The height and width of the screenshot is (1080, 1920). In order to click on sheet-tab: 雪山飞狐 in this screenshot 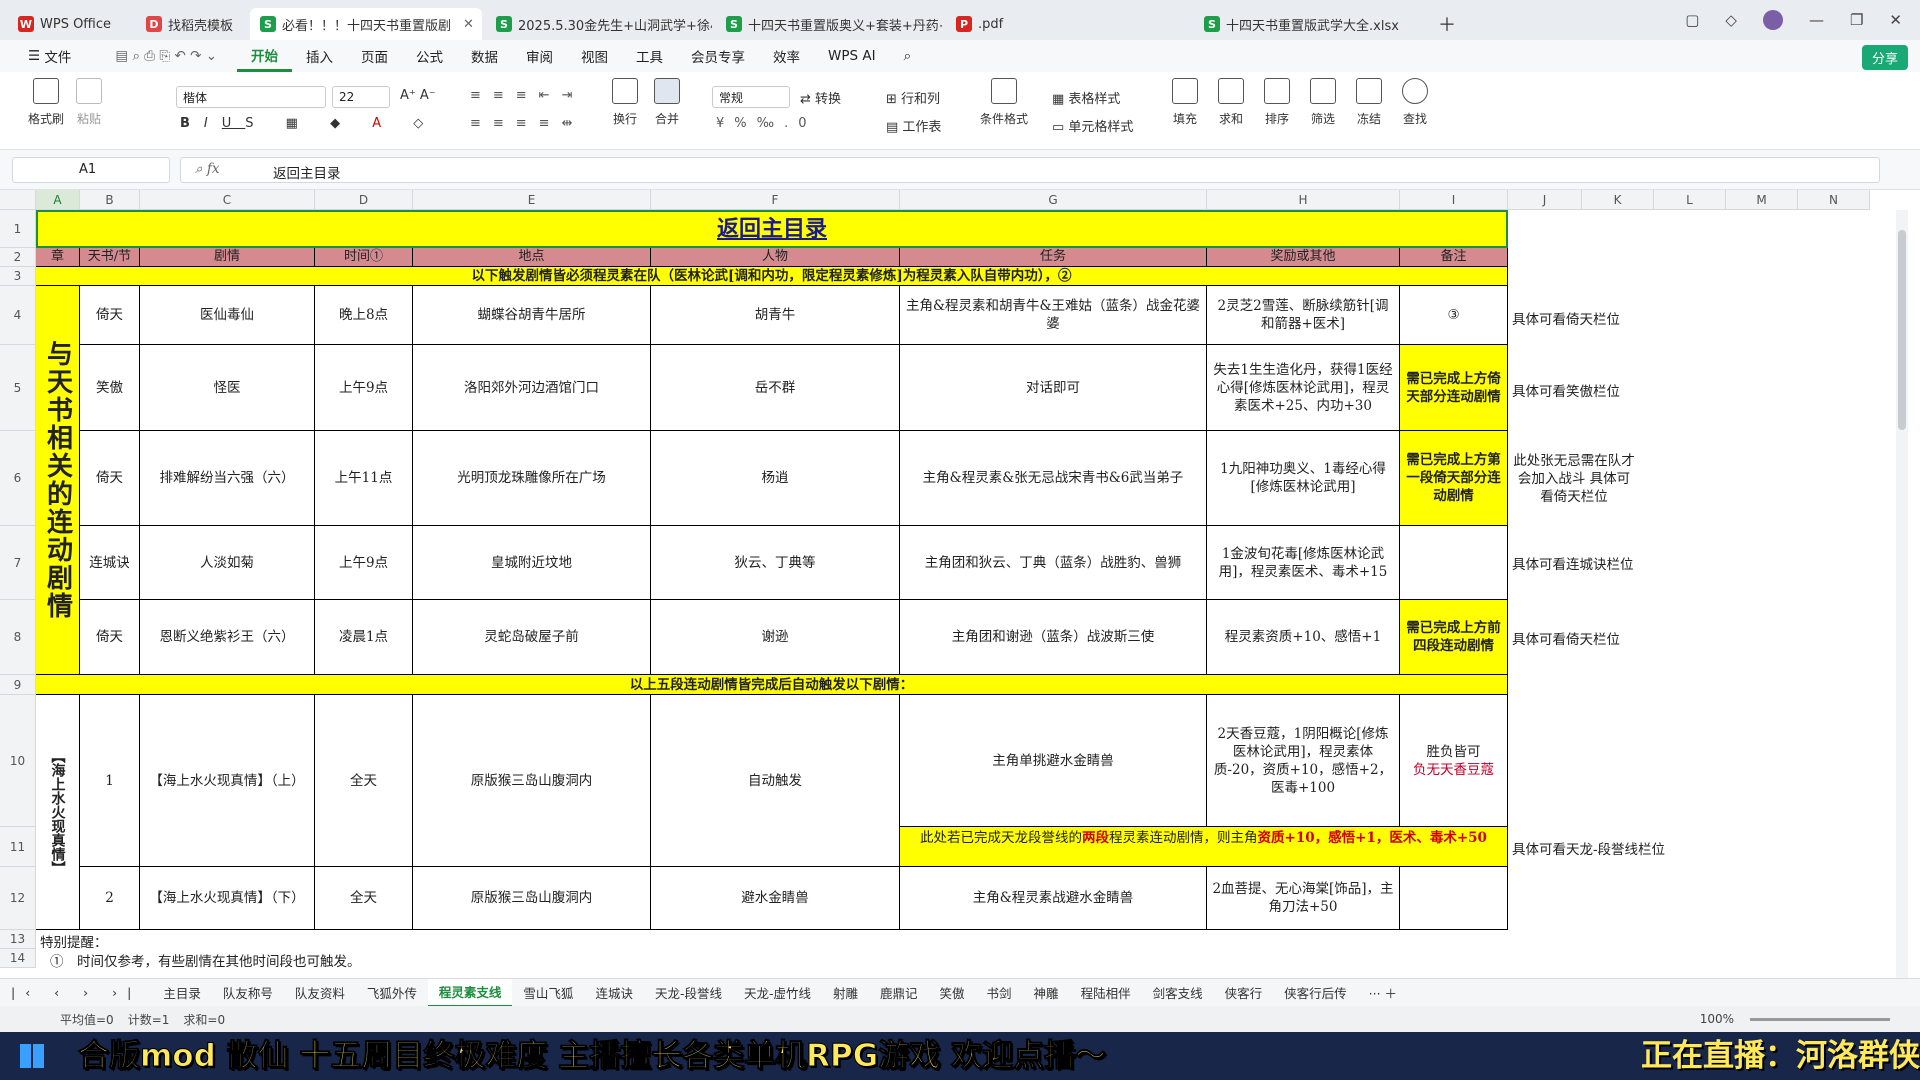, I will do `click(548, 993)`.